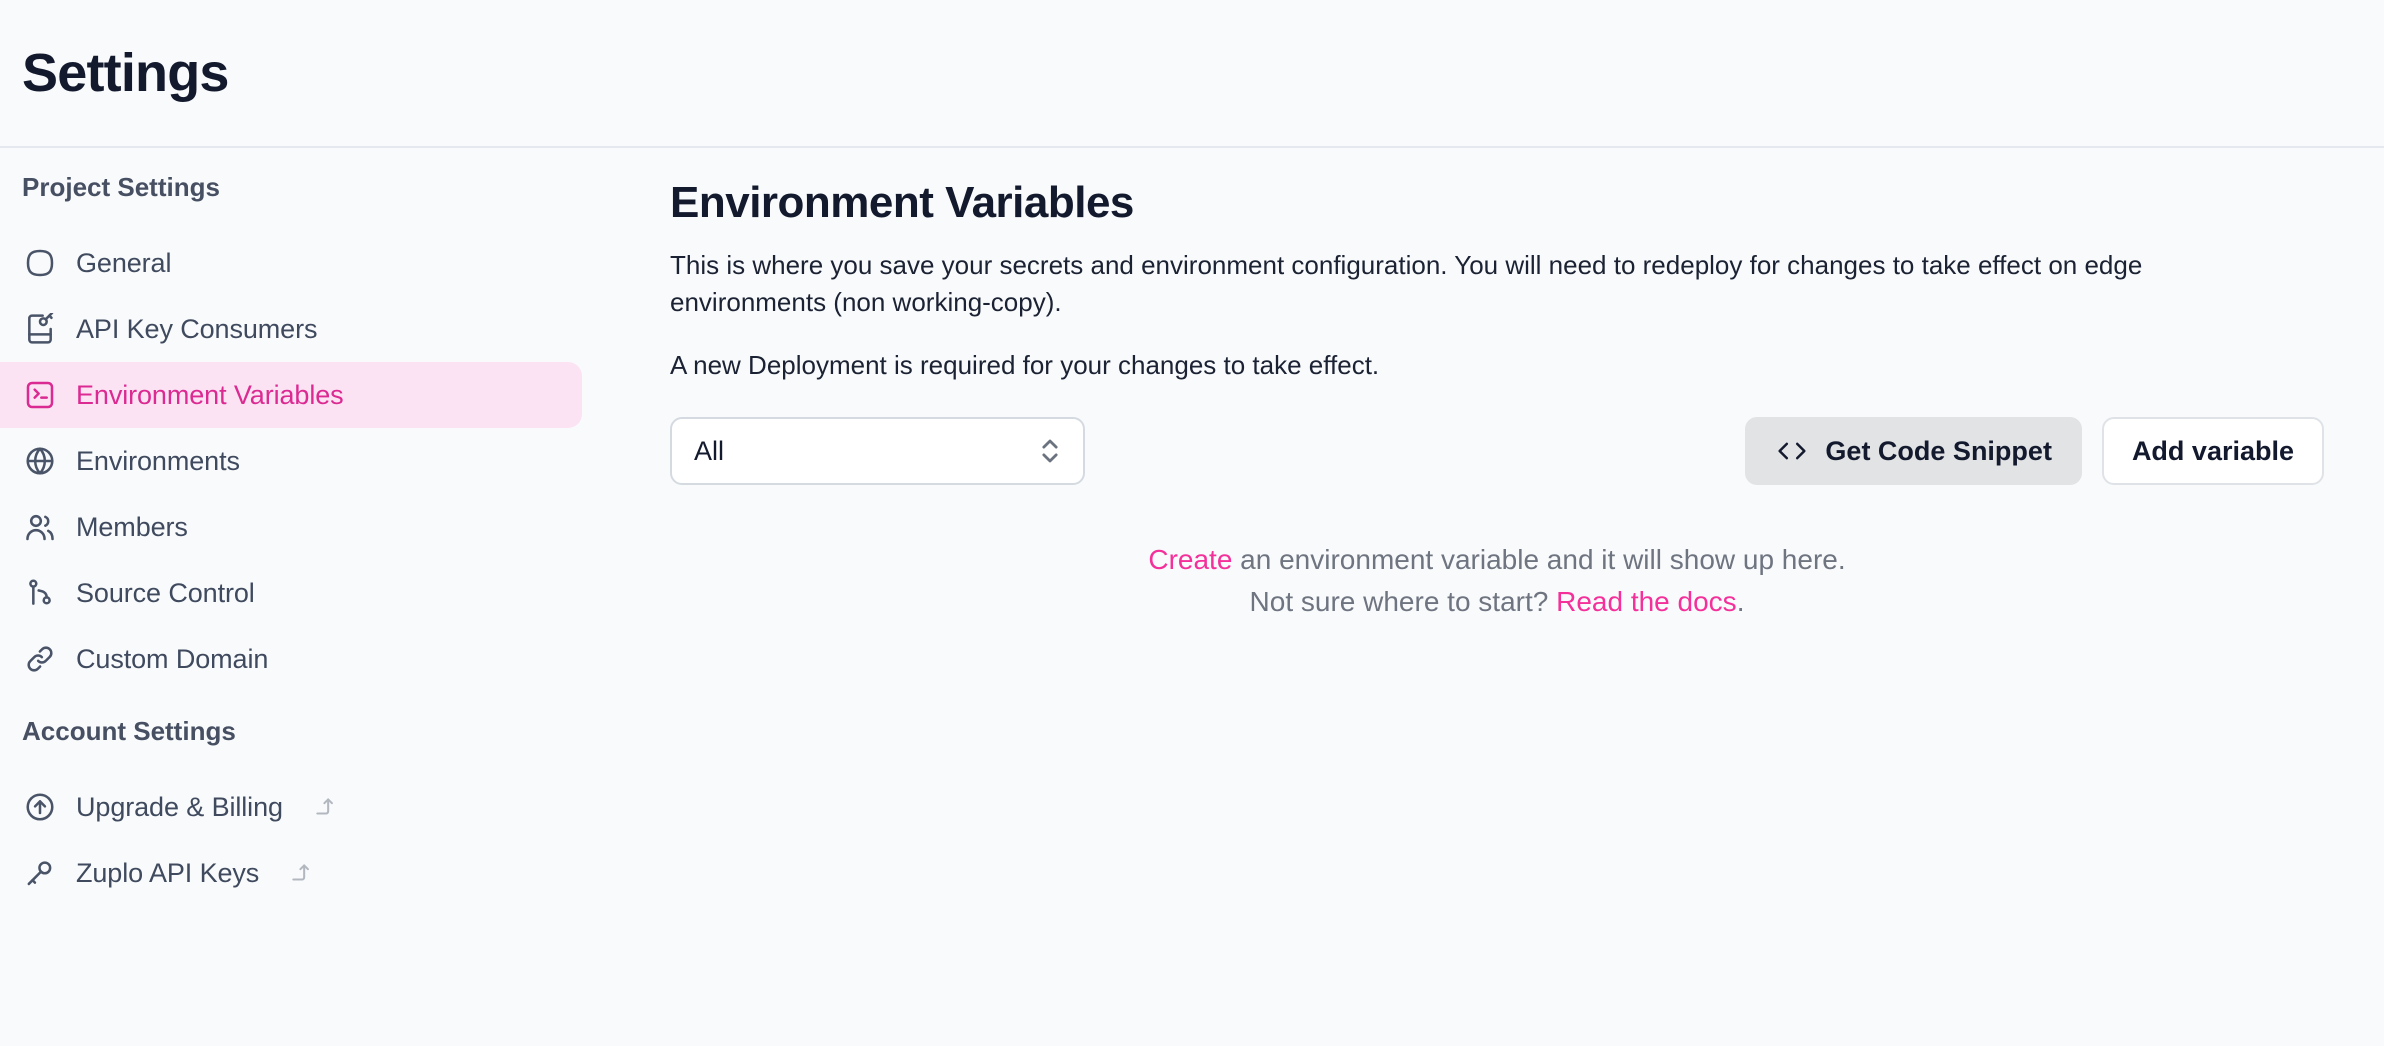 Image resolution: width=2384 pixels, height=1046 pixels. I want to click on section-title: Environment Variables, so click(902, 202).